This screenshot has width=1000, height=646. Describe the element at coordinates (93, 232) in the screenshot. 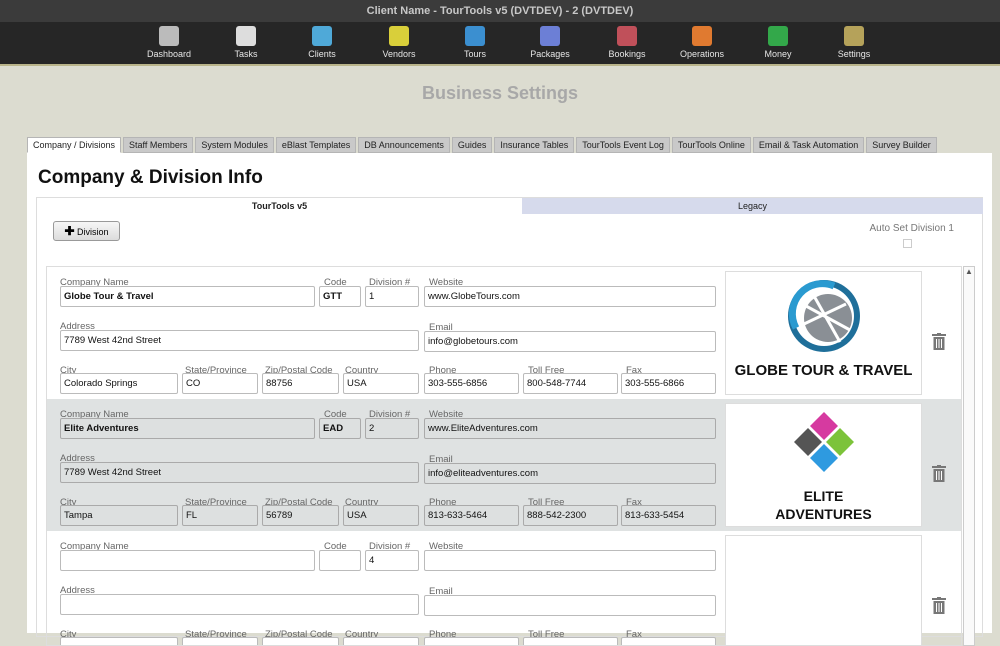

I see `add-division-label: Division` at that location.